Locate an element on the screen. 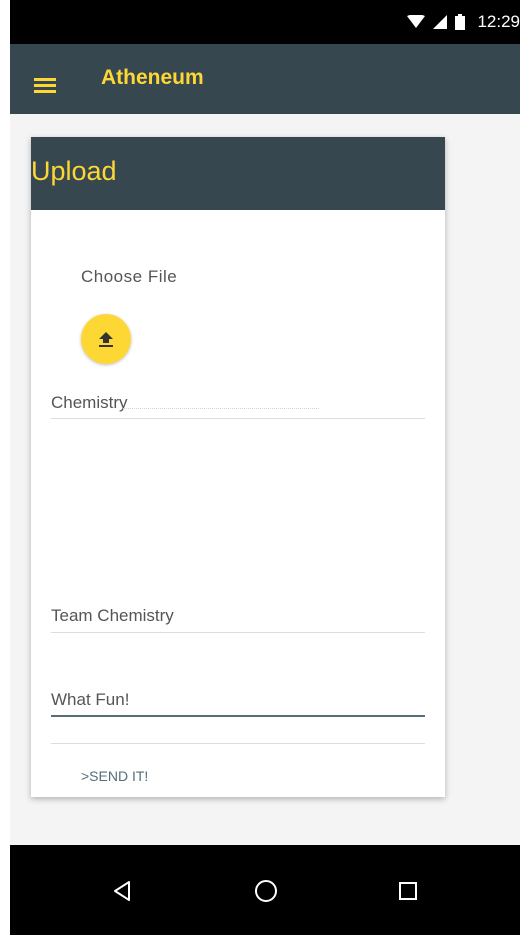 Image resolution: width=520 pixels, height=935 pixels. subject-field: Chemistry is located at coordinates (238, 403).